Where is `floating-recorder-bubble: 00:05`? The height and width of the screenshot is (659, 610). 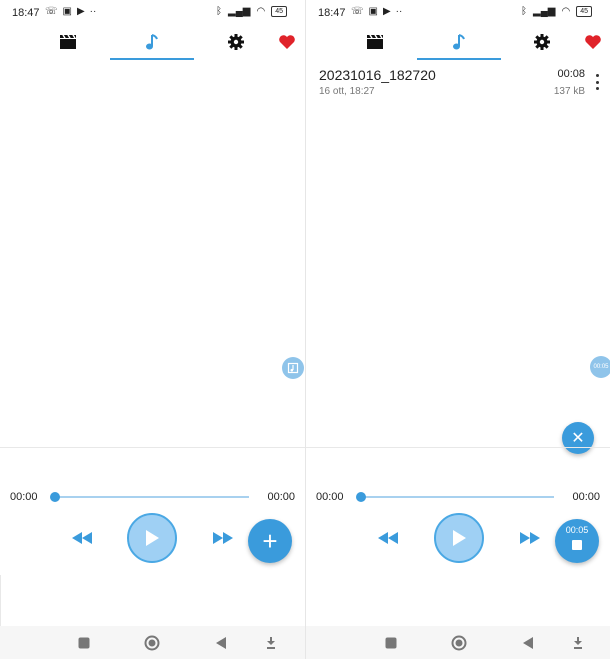 floating-recorder-bubble: 00:05 is located at coordinates (600, 367).